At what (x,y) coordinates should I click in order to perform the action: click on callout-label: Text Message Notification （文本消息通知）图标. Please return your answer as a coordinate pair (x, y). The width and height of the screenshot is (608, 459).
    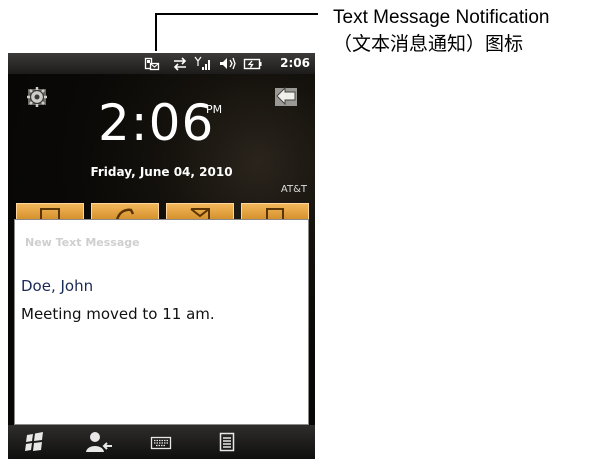
    Looking at the image, I should click on (441, 31).